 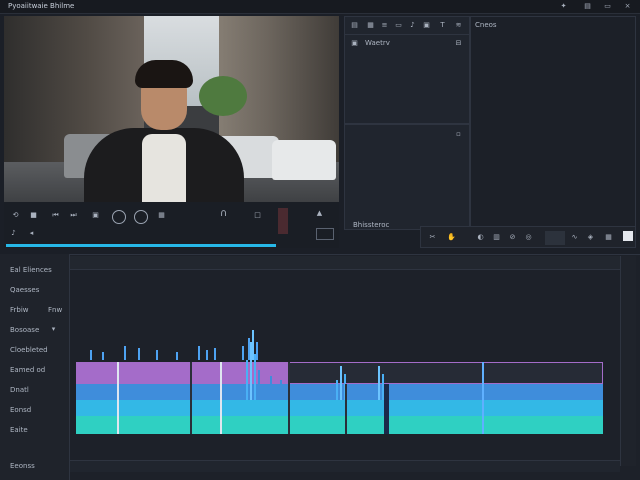 What do you see at coordinates (283, 221) in the screenshot?
I see `level-meter` at bounding box center [283, 221].